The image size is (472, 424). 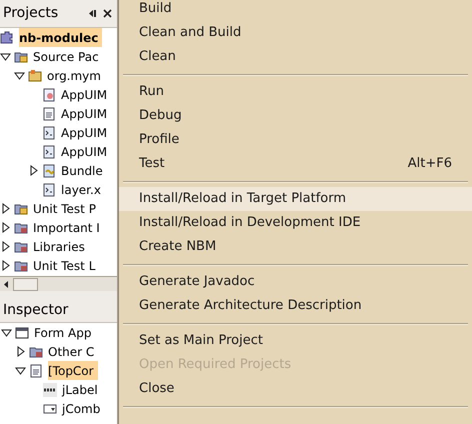 I want to click on menu-item: Clean and Build, so click(x=295, y=33).